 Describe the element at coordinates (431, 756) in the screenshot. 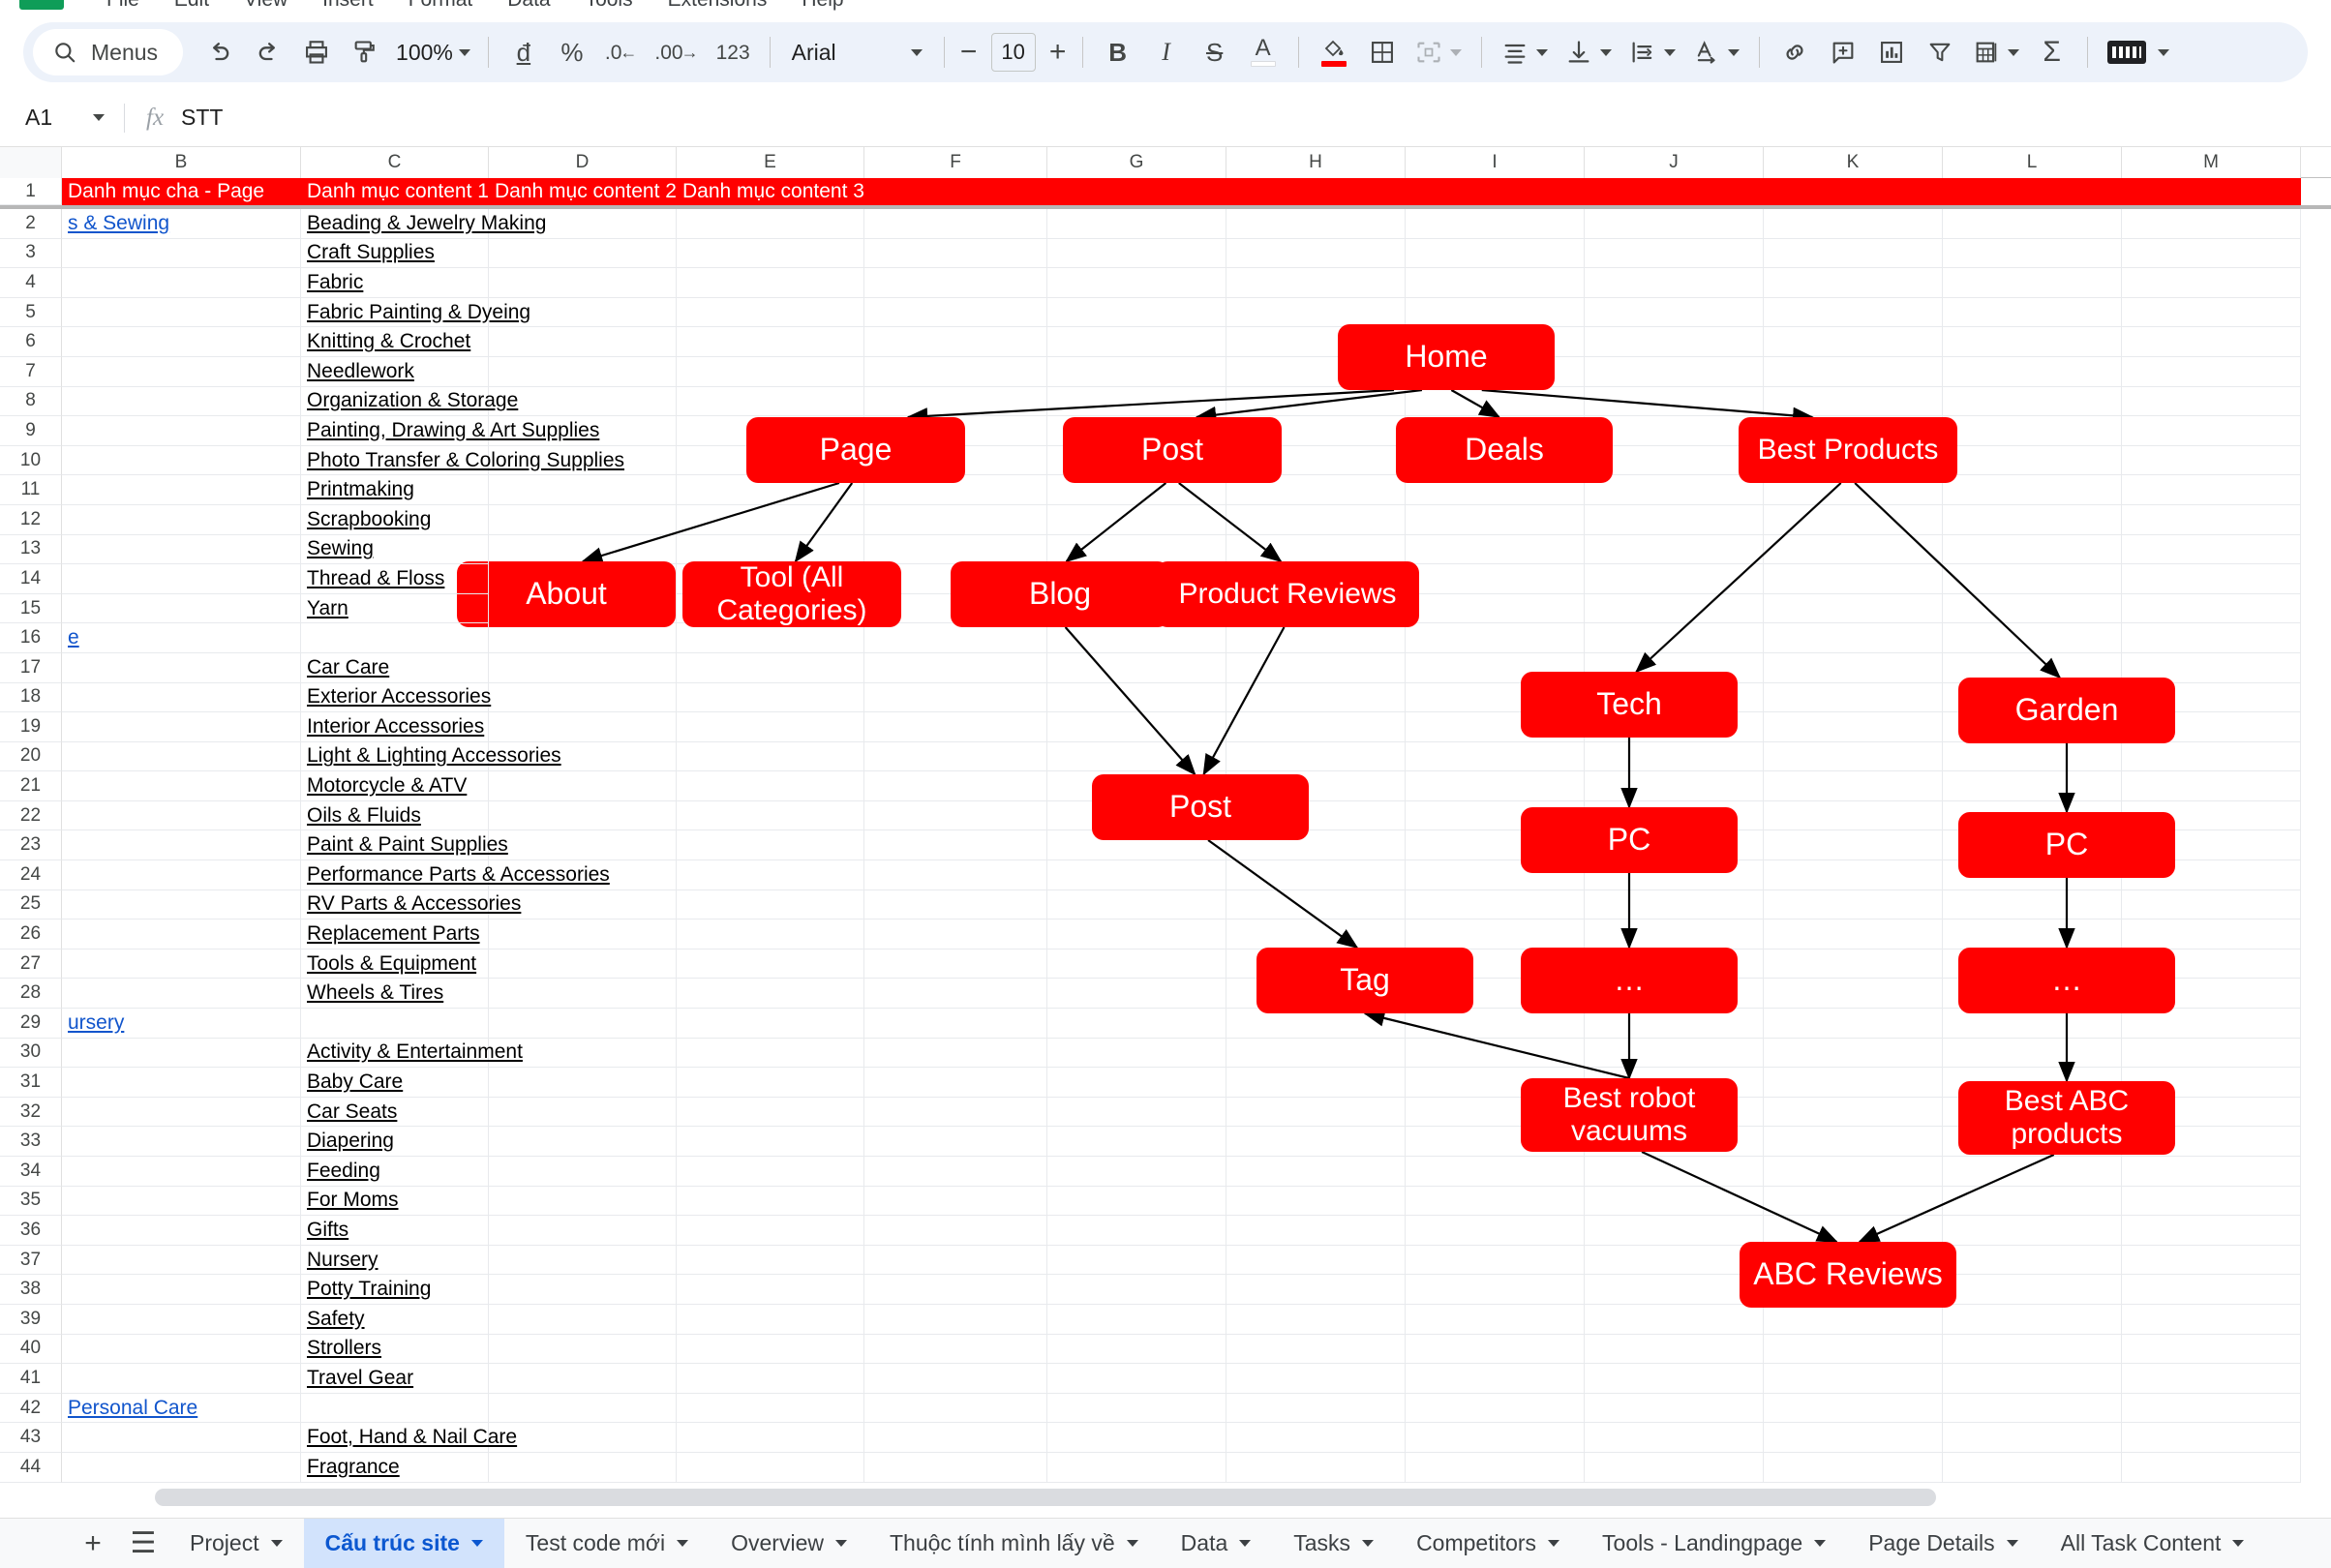

I see `cell-col-c: Light & Lighting Accessories` at that location.